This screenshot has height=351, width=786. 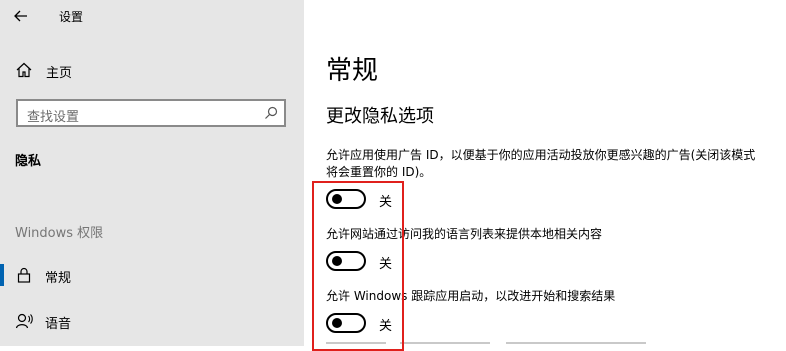 I want to click on section-subtitle: 更改隐私选项, so click(x=380, y=116).